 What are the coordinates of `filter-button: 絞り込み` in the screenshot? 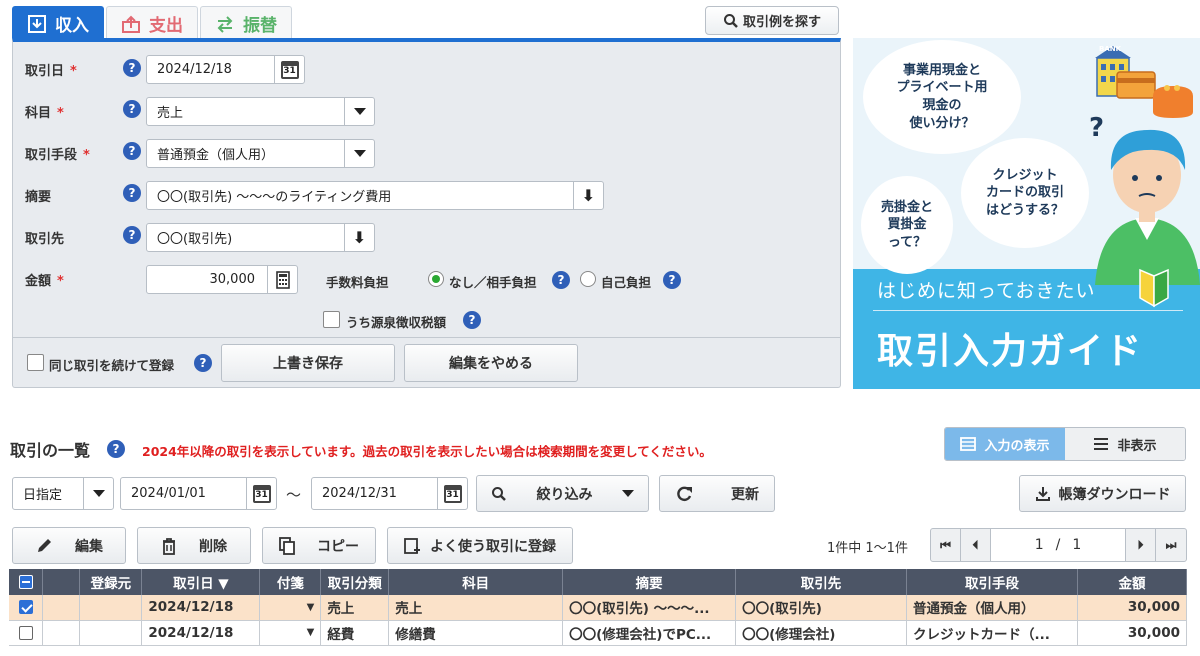 It's located at (562, 493).